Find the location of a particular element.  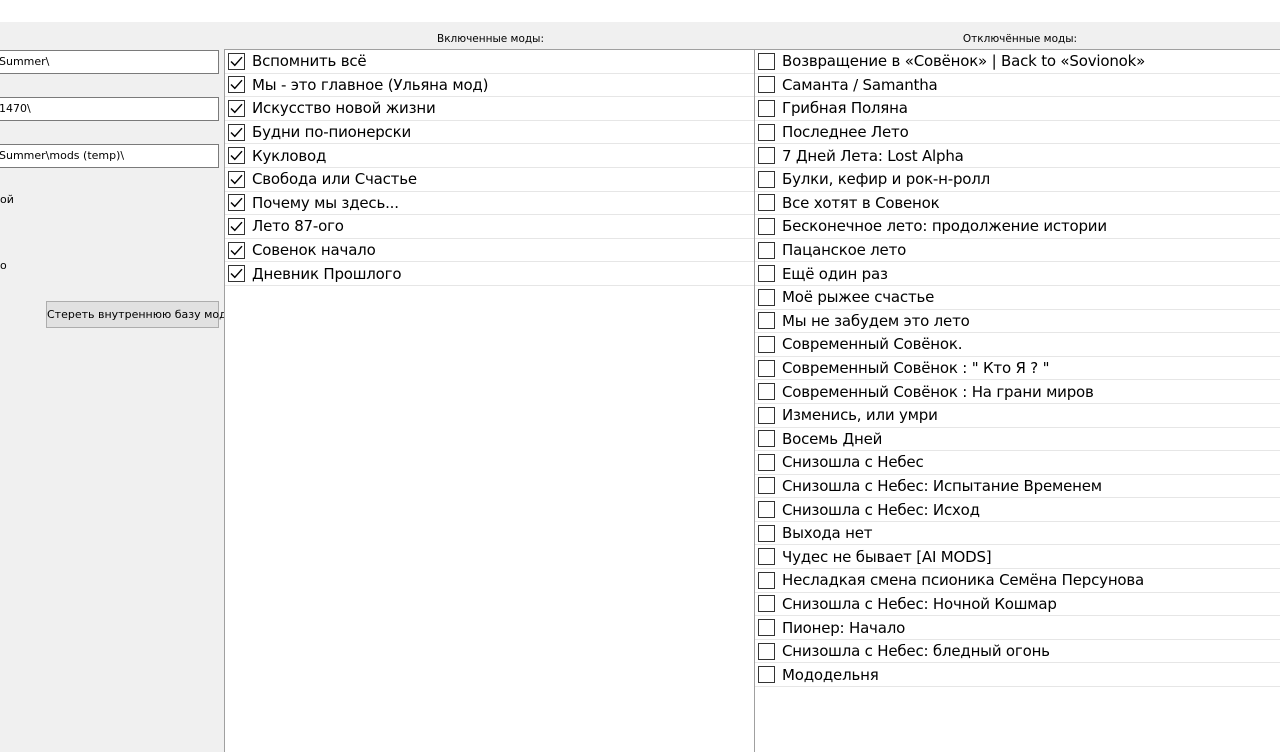

enabled-mod-item: Искусство новой жизни is located at coordinates (490, 109).